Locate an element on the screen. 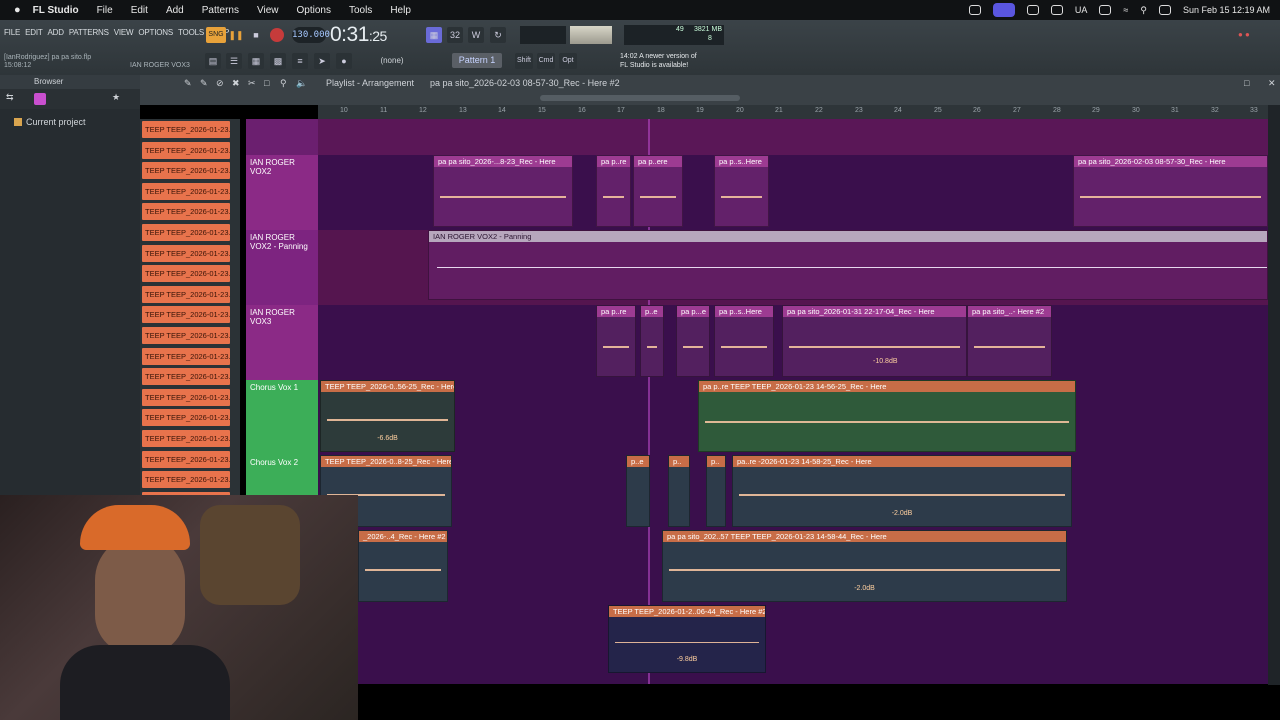 The image size is (1280, 720). paint-tool-icon: ✎ is located at coordinates (204, 83).